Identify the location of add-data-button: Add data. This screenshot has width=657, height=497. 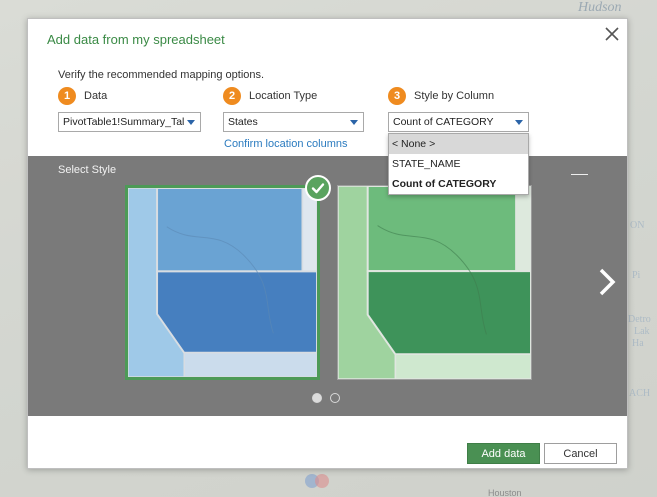
(503, 453).